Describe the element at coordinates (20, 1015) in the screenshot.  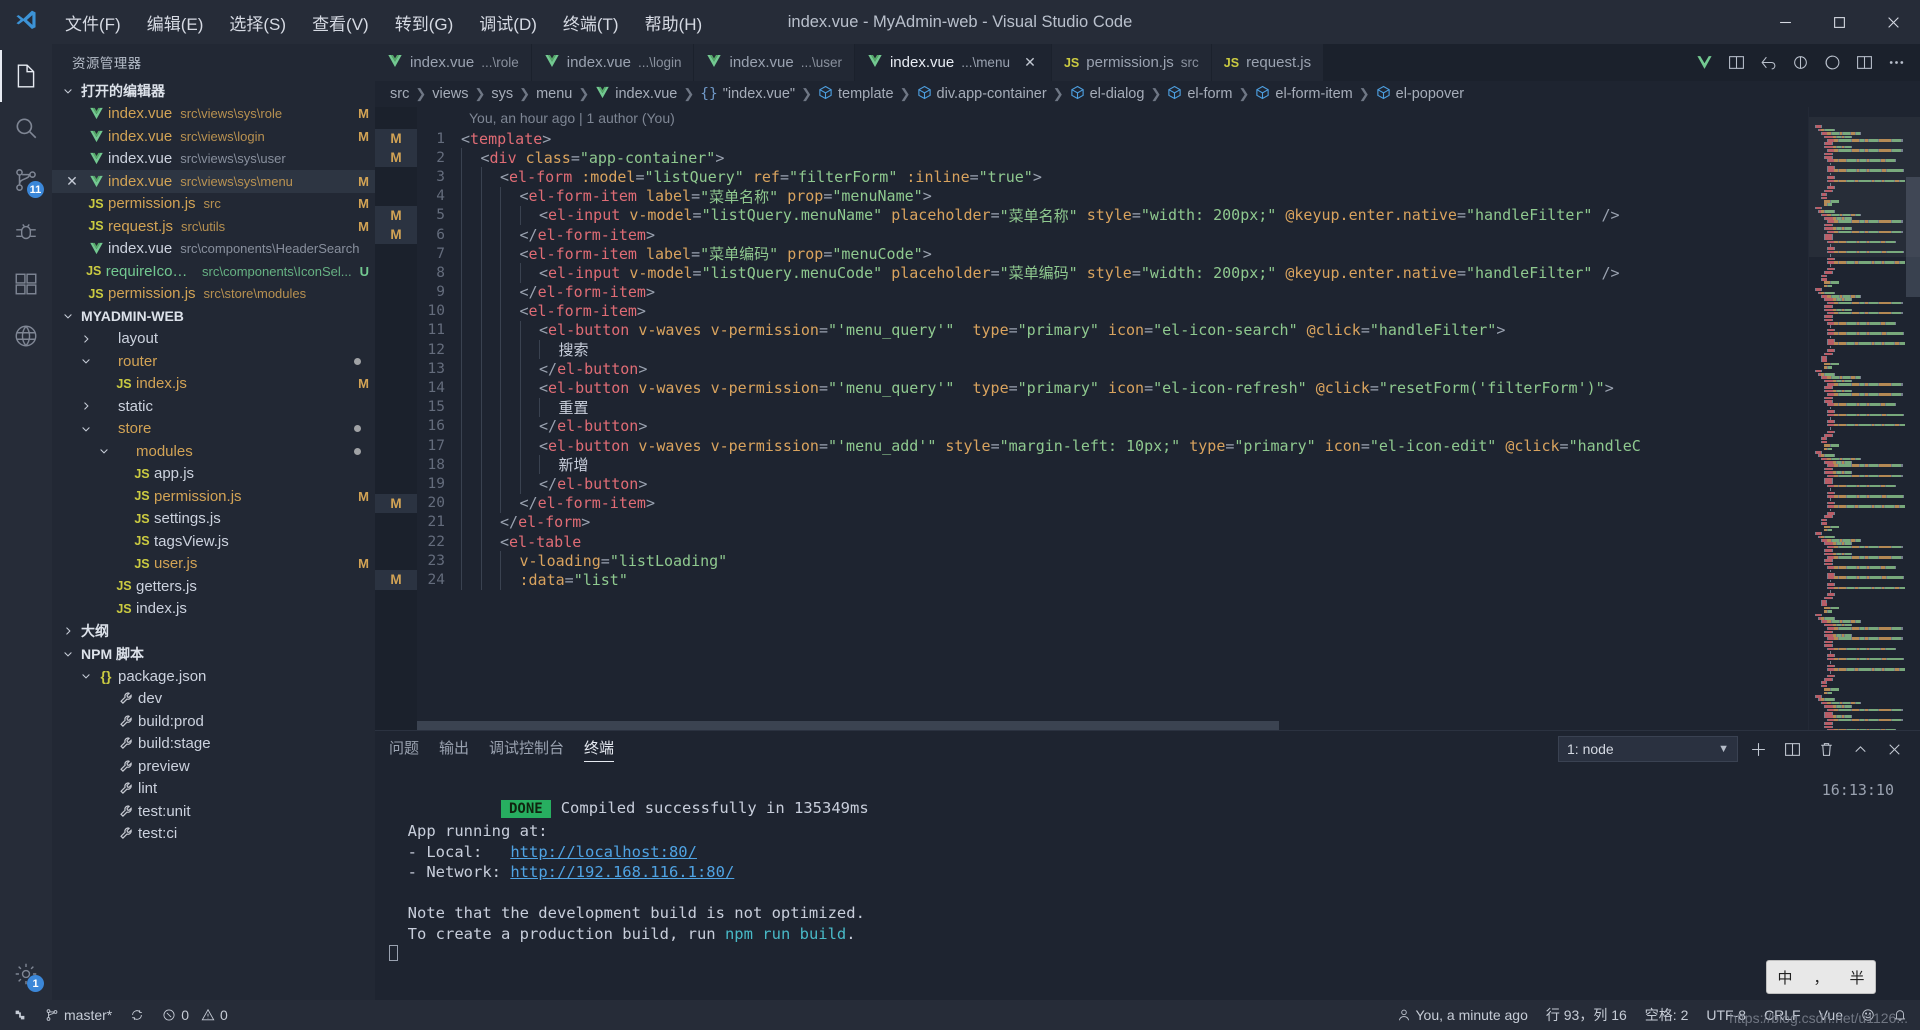
I see `status-remote` at that location.